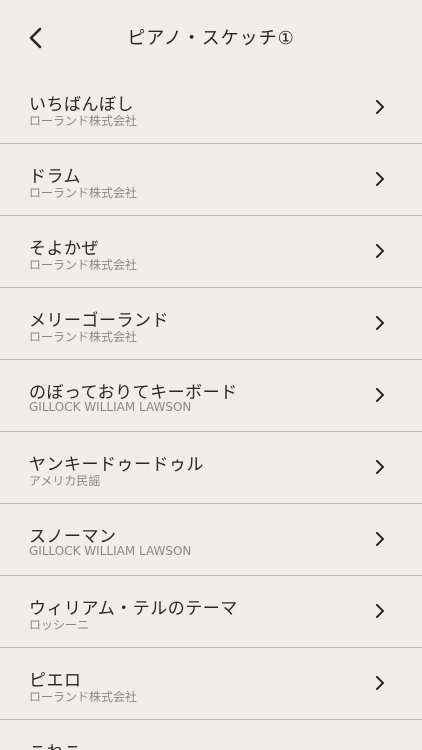 Image resolution: width=422 pixels, height=750 pixels. Describe the element at coordinates (211, 468) in the screenshot. I see `list-item: ヤンキードゥードゥル アメリカ民謡` at that location.